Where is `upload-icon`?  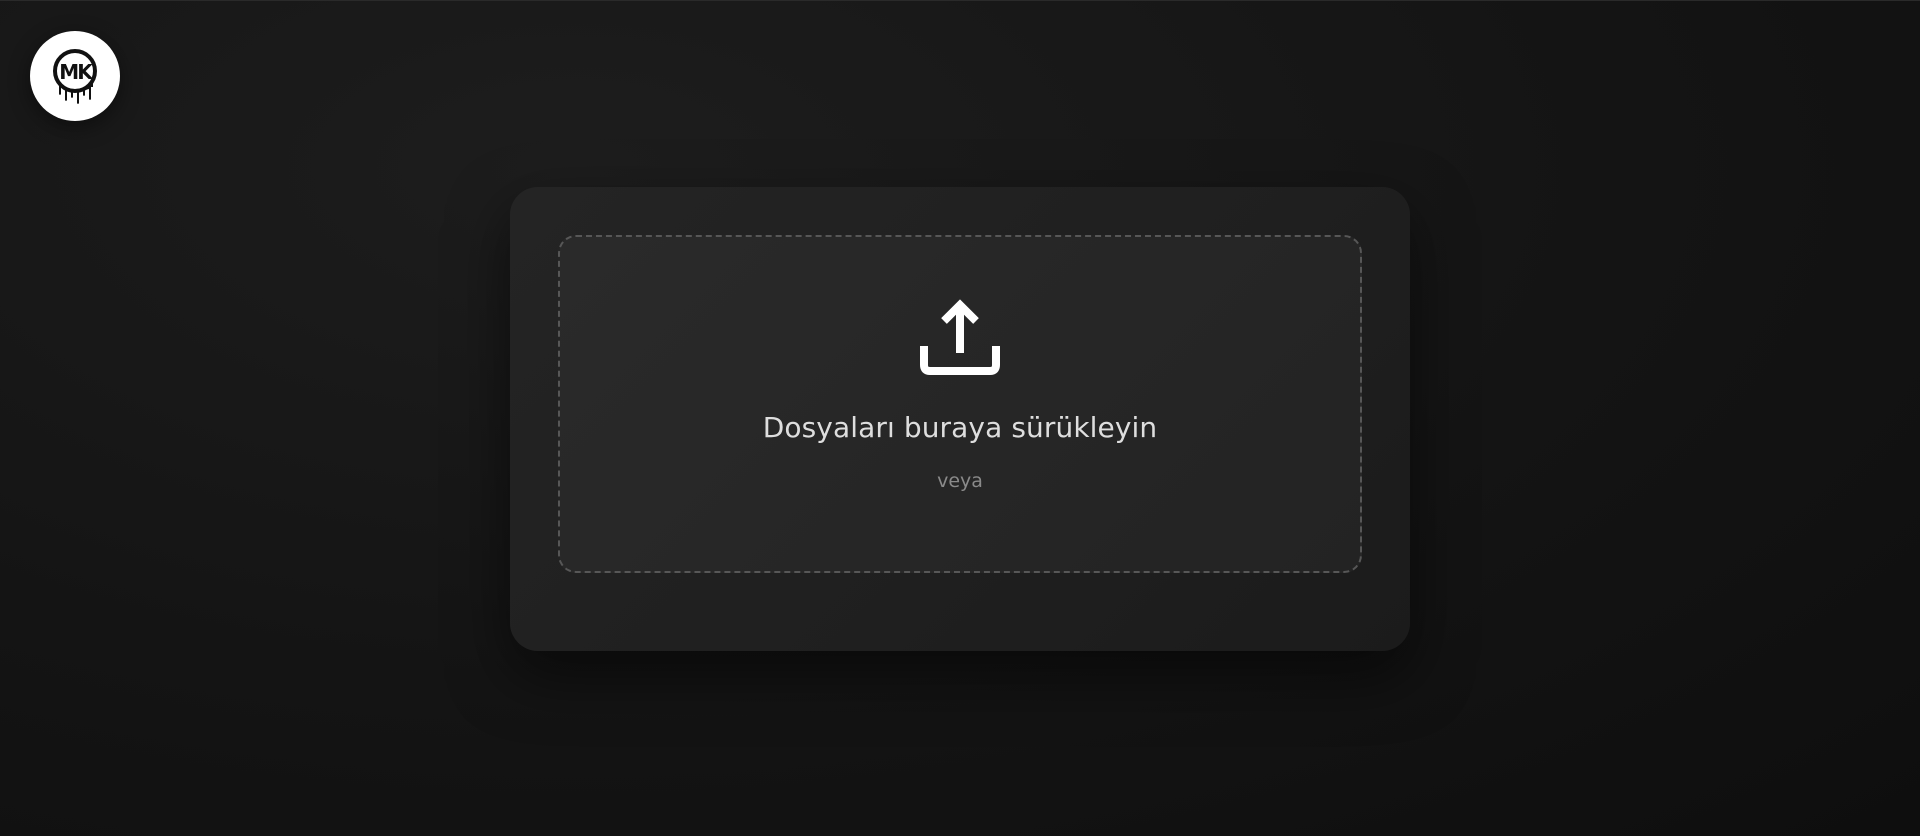
upload-icon is located at coordinates (960, 337).